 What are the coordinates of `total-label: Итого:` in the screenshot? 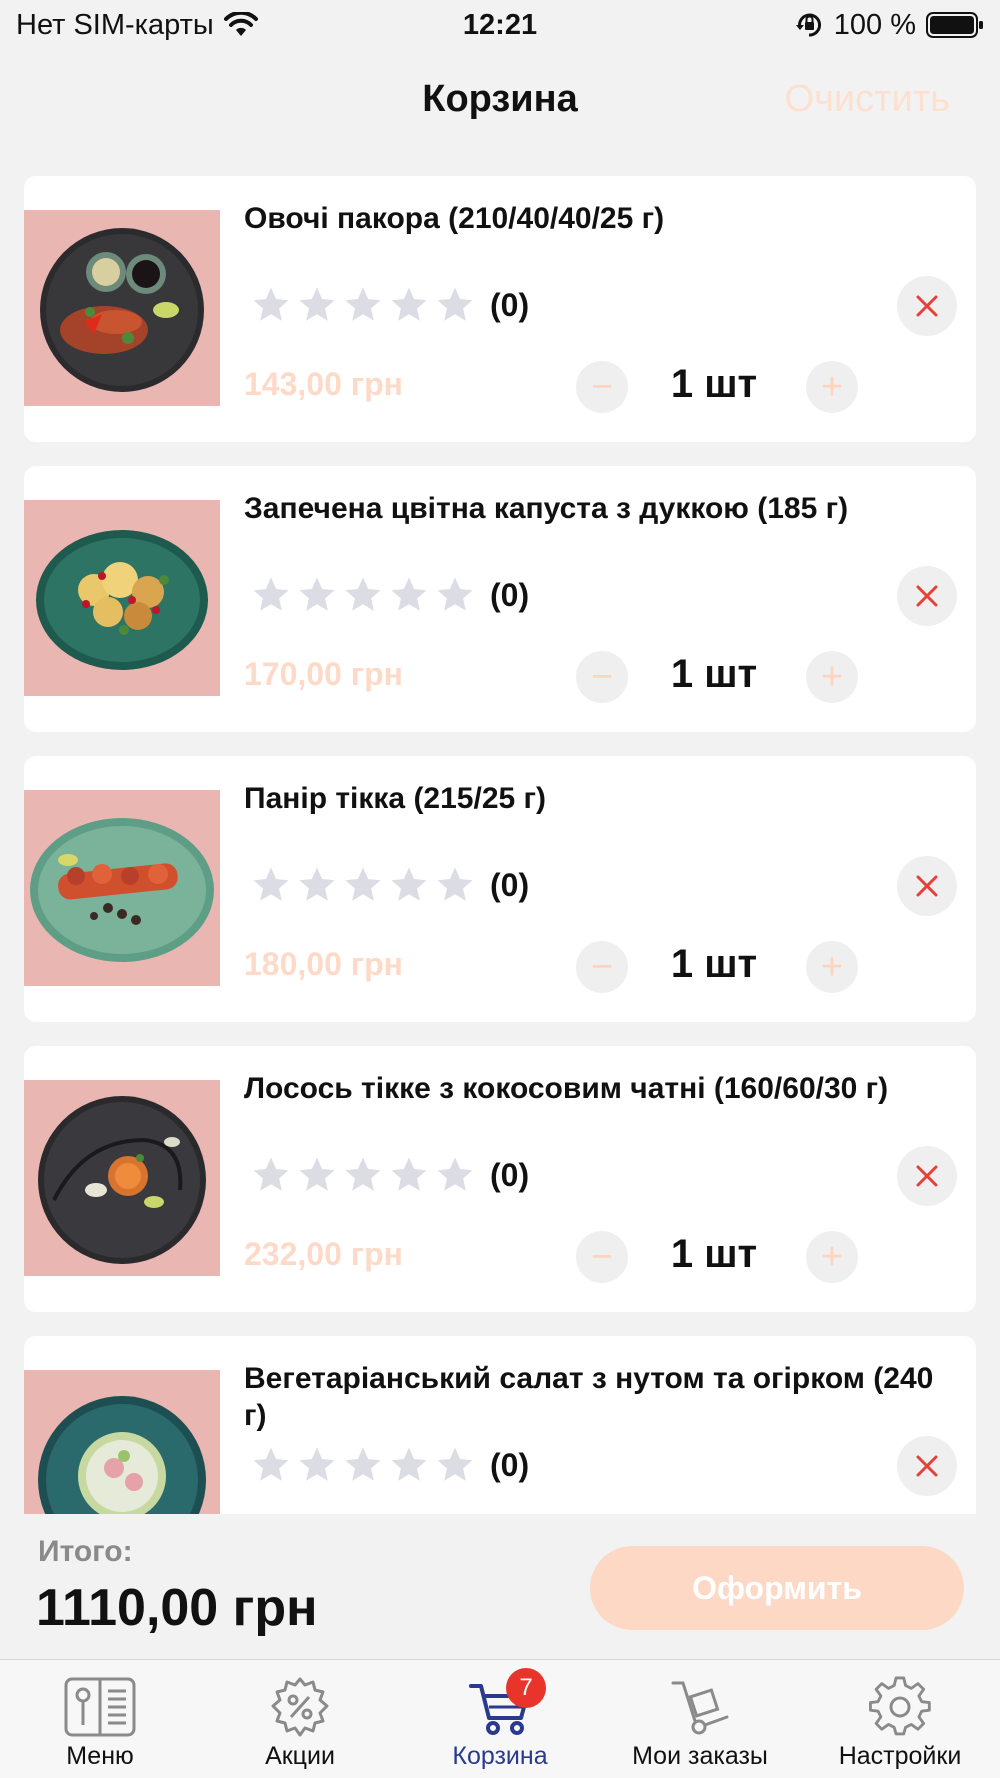 It's located at (85, 1551).